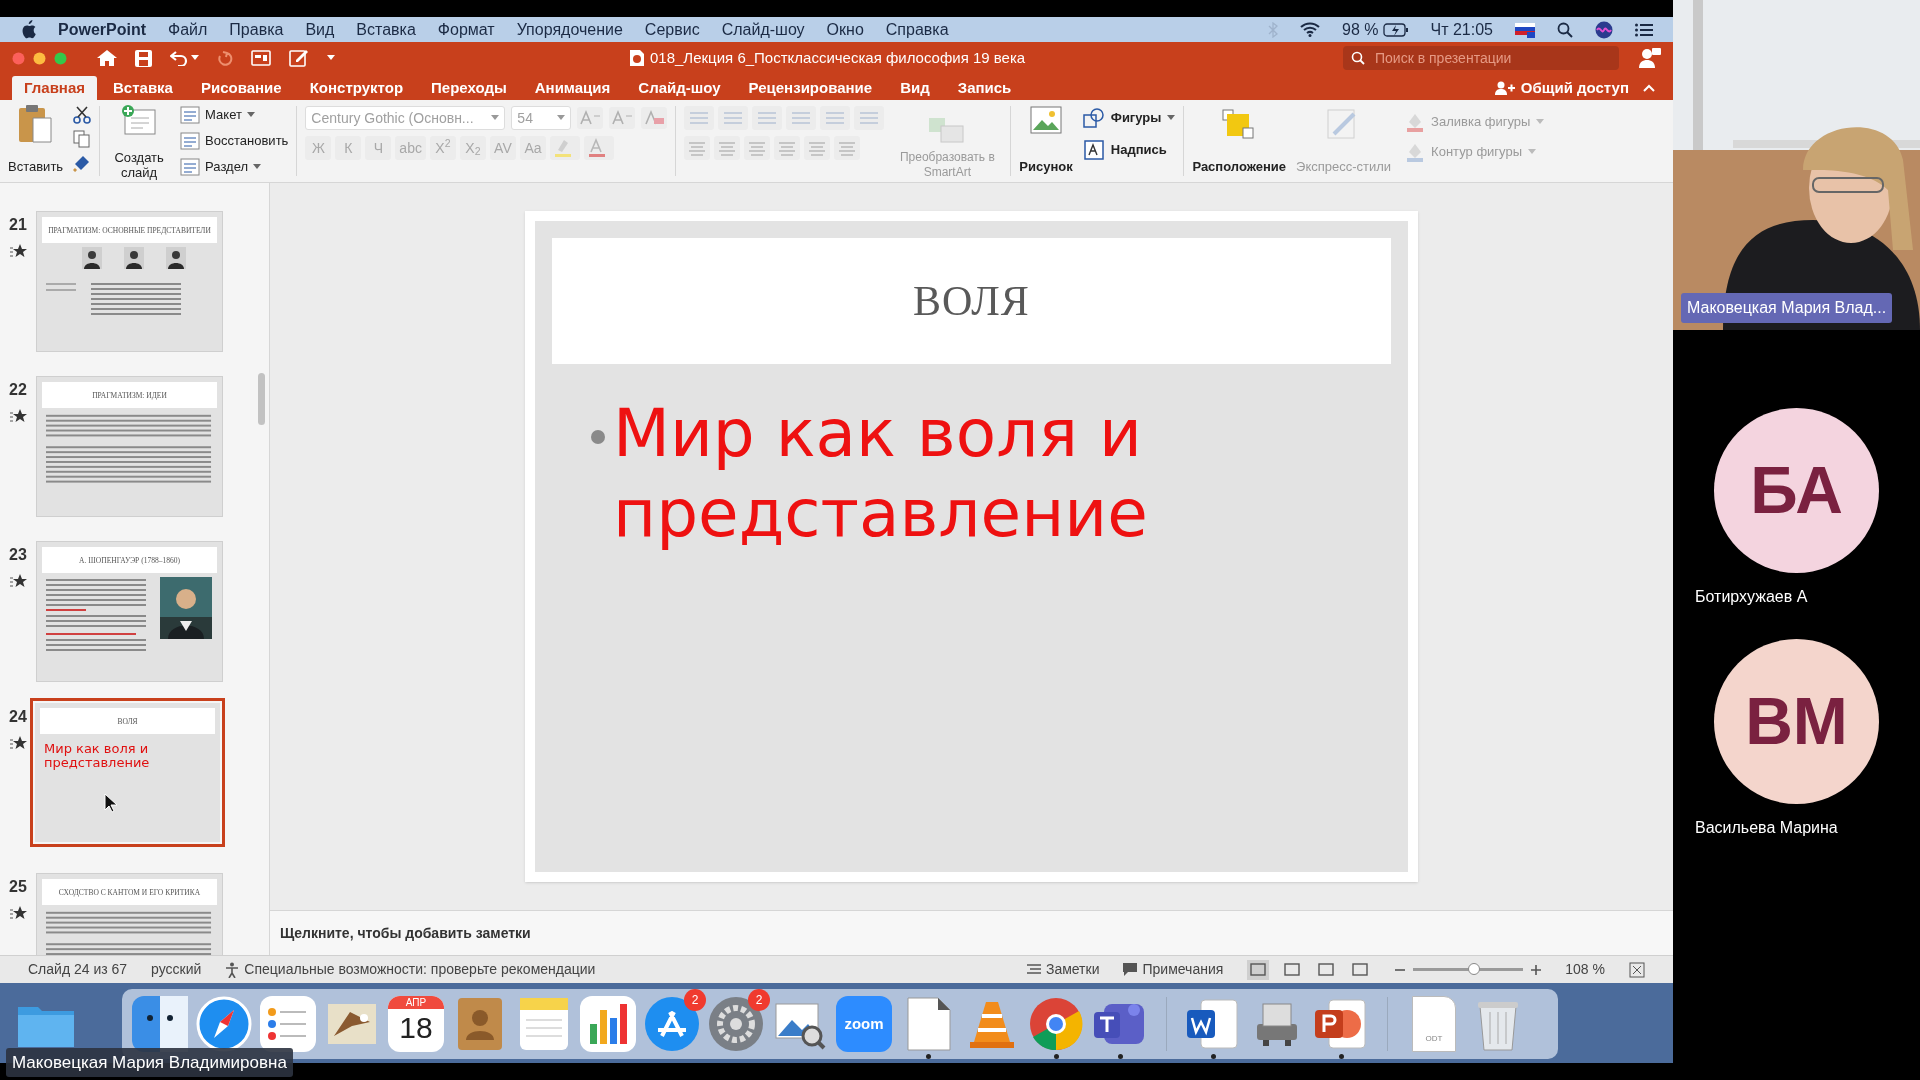 The width and height of the screenshot is (1920, 1080). Describe the element at coordinates (54, 88) in the screenshot. I see `ribbon-tab: Главная` at that location.